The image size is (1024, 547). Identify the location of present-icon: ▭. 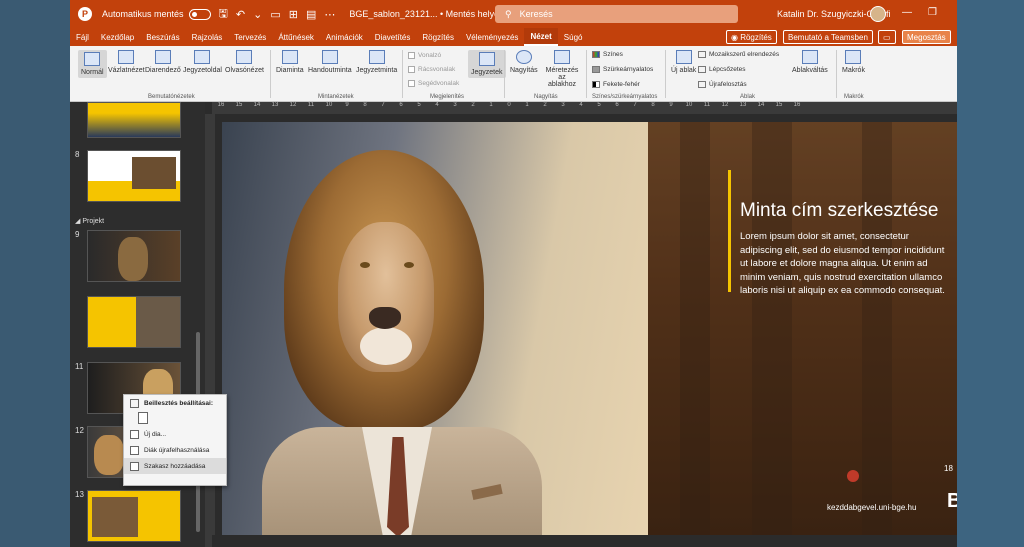
(275, 14).